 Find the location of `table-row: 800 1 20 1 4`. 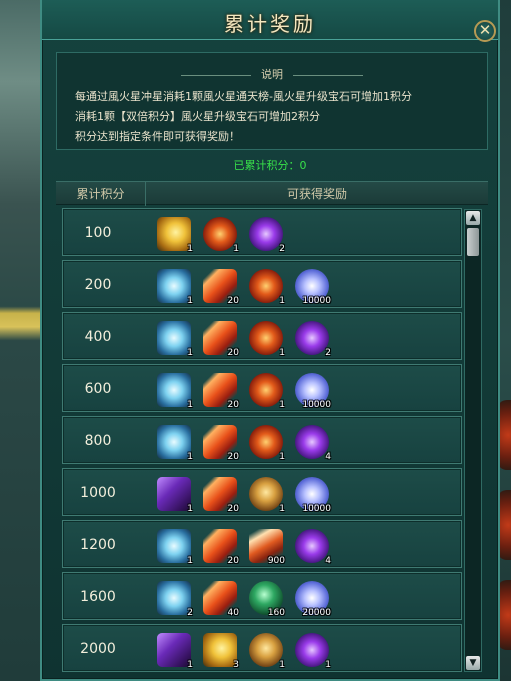

table-row: 800 1 20 1 4 is located at coordinates (262, 440).